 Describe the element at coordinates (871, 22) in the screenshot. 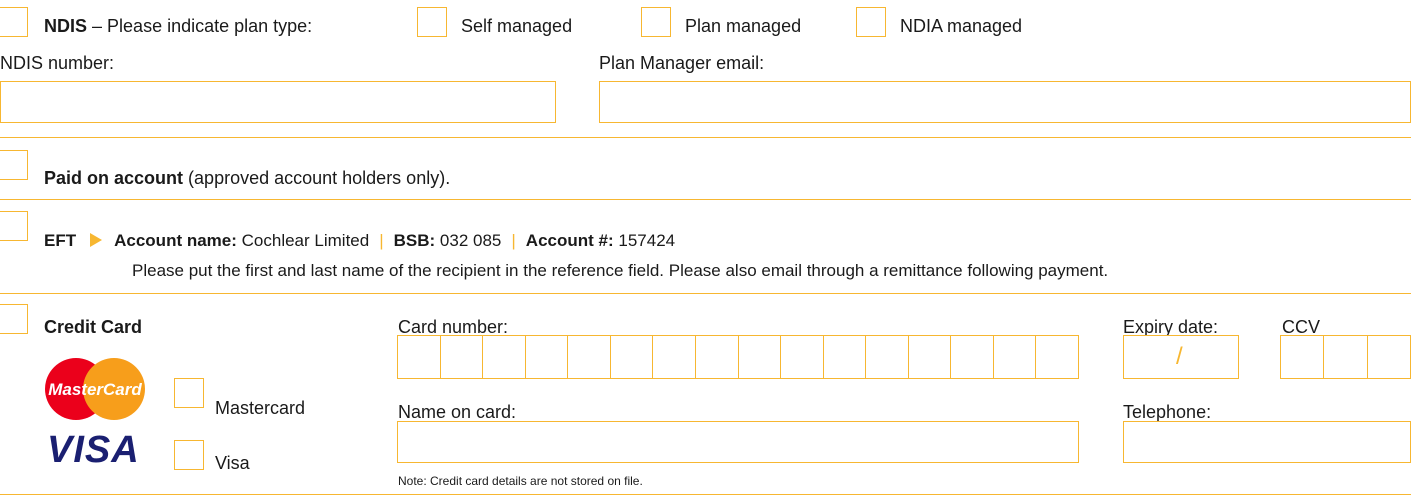

I see `ndia-managed-checkbox` at that location.